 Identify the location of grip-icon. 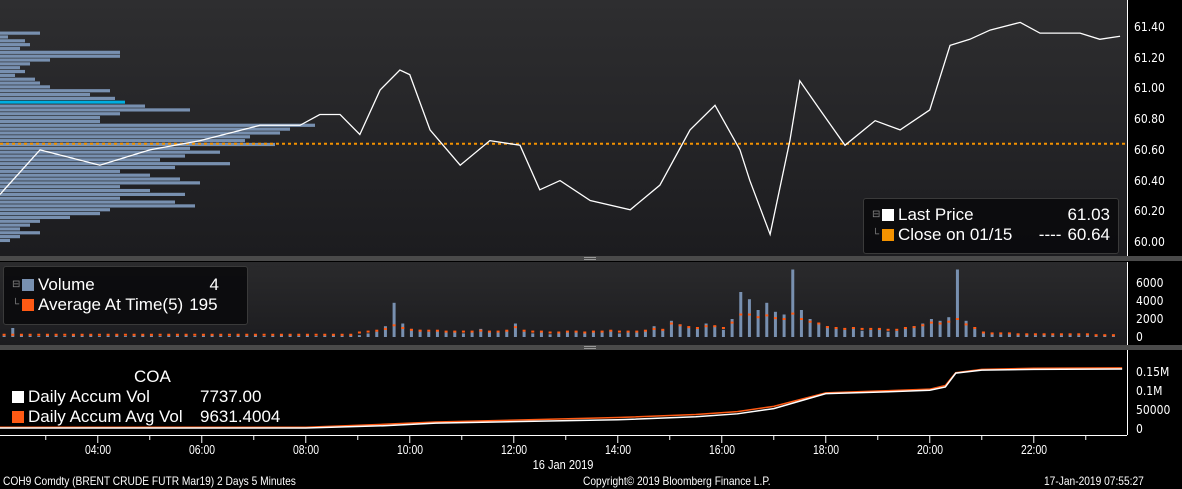
(590, 347).